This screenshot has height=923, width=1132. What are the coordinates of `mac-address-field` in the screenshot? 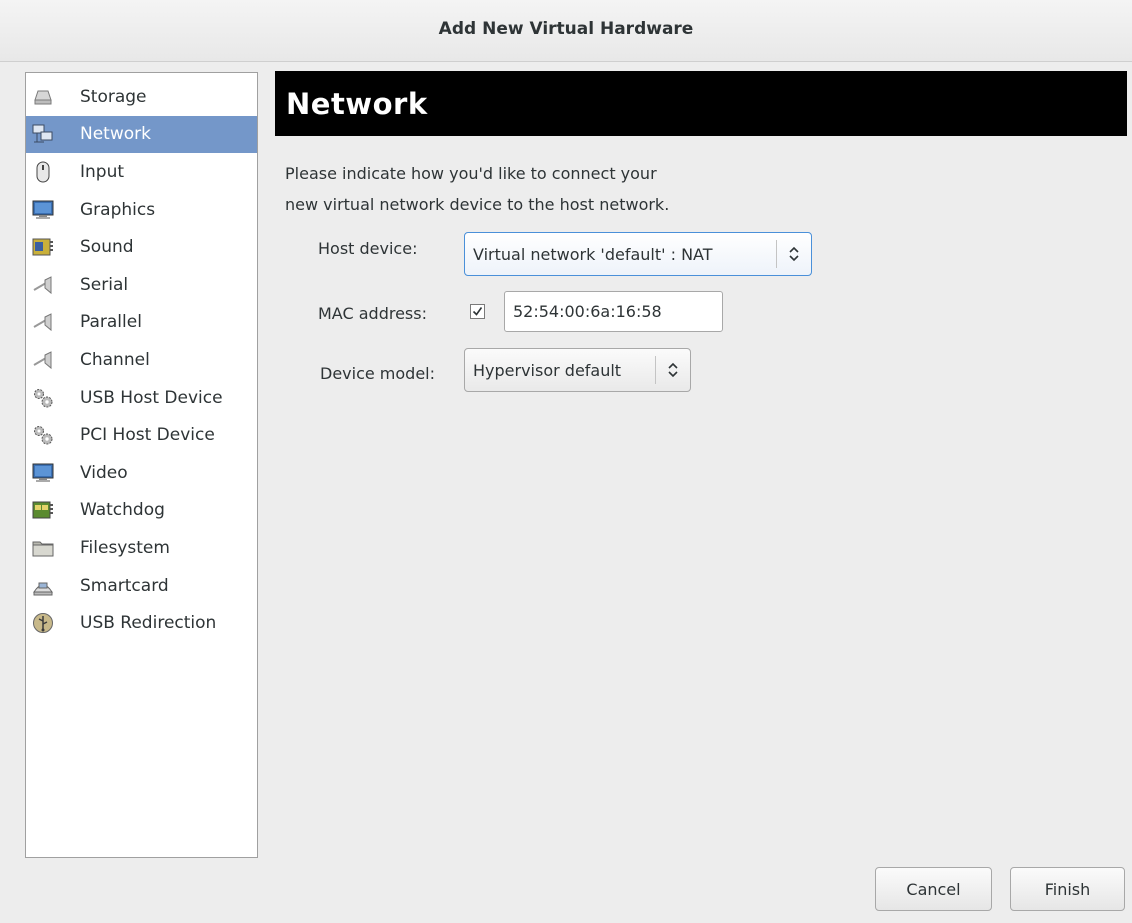 It's located at (613, 311).